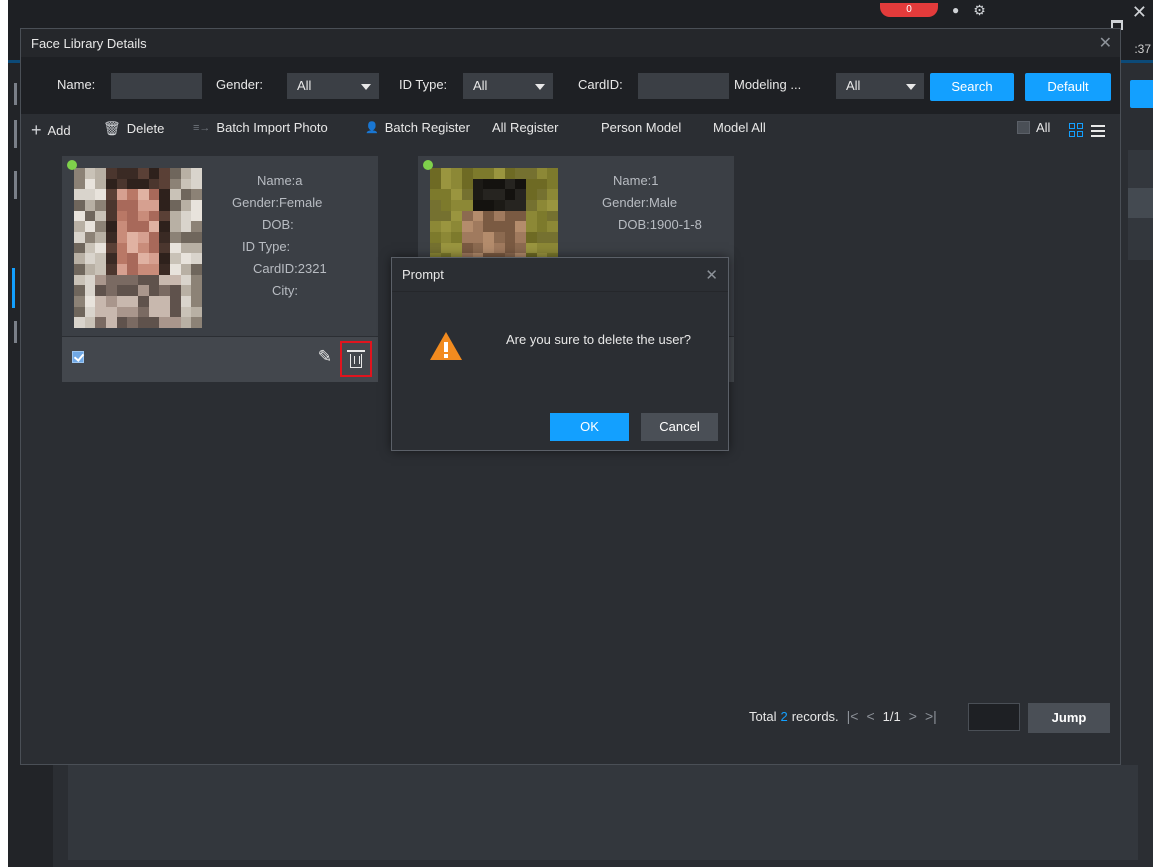  Describe the element at coordinates (1033, 127) in the screenshot. I see `select-all-toggle: All` at that location.